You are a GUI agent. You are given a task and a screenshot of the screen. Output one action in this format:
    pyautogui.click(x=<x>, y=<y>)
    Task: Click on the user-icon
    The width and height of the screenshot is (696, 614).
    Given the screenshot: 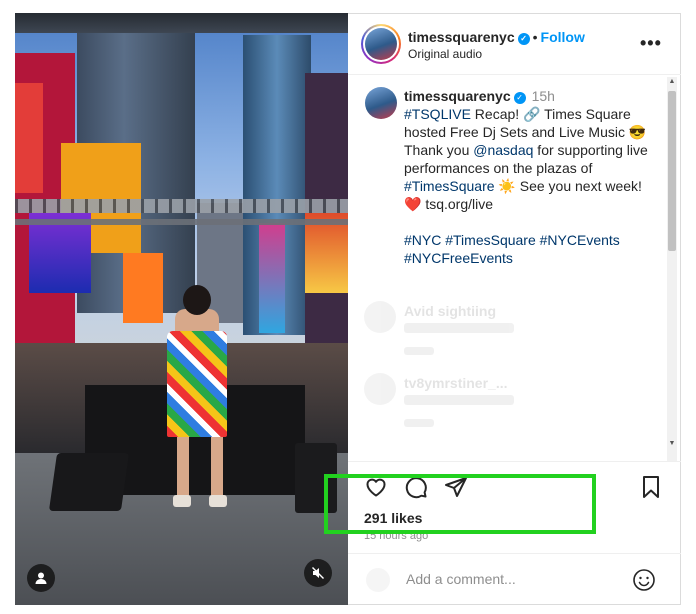 What is the action you would take?
    pyautogui.click(x=41, y=578)
    